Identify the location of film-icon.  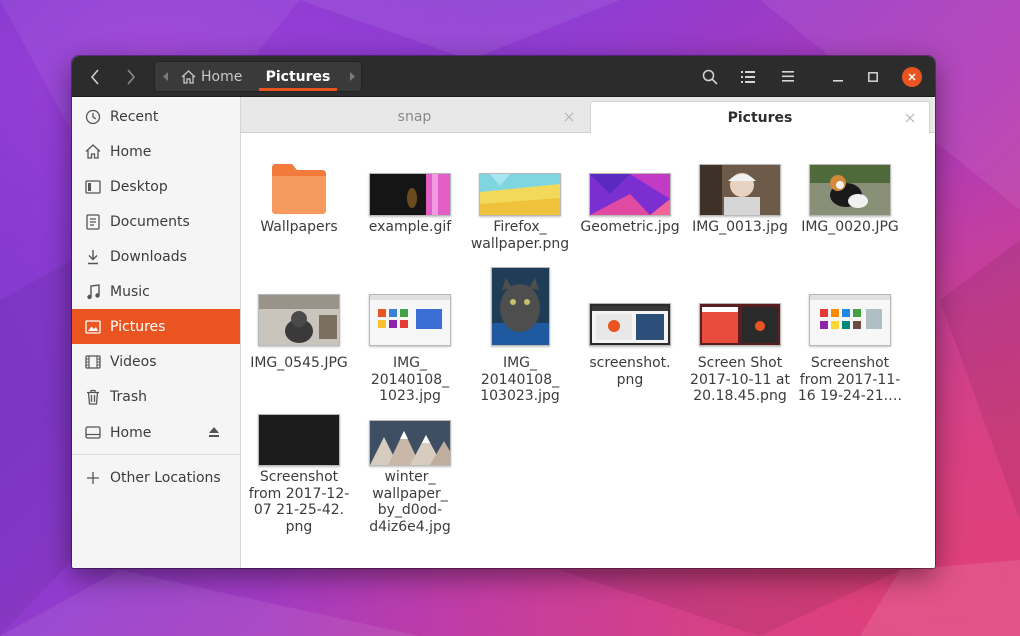
(93, 362).